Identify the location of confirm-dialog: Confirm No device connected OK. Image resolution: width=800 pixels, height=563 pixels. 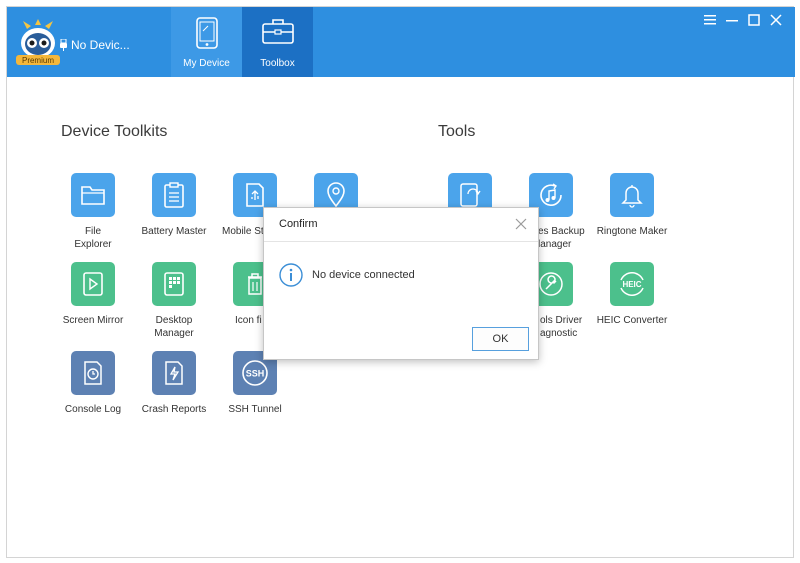
(401, 283).